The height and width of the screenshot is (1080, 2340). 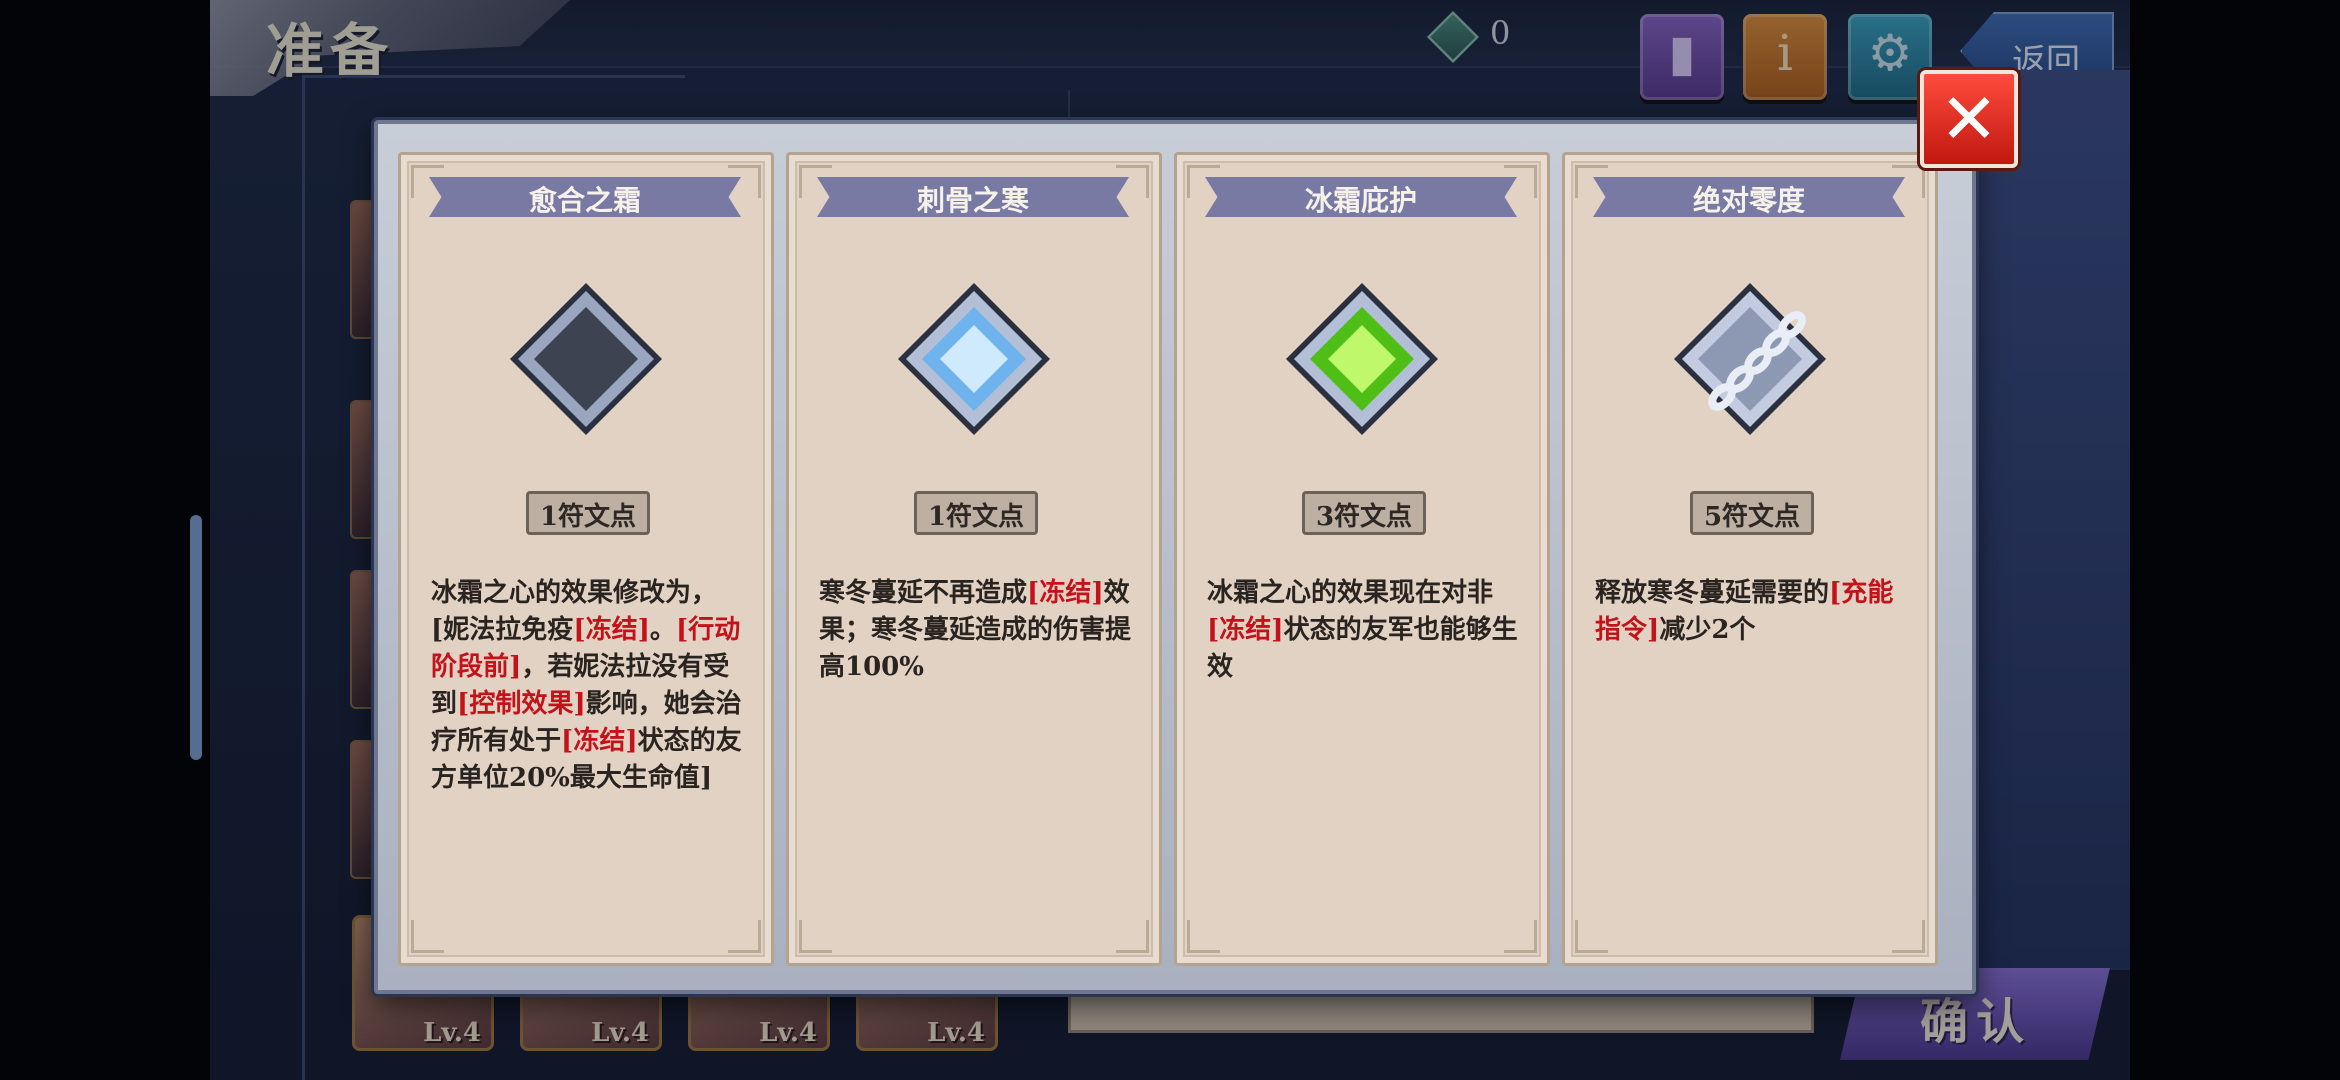 I want to click on rune-card: 冰霜庇护 3符文点 冰霜之心的效果现在对非[冻结]状态的友军也能够生效, so click(x=1362, y=559).